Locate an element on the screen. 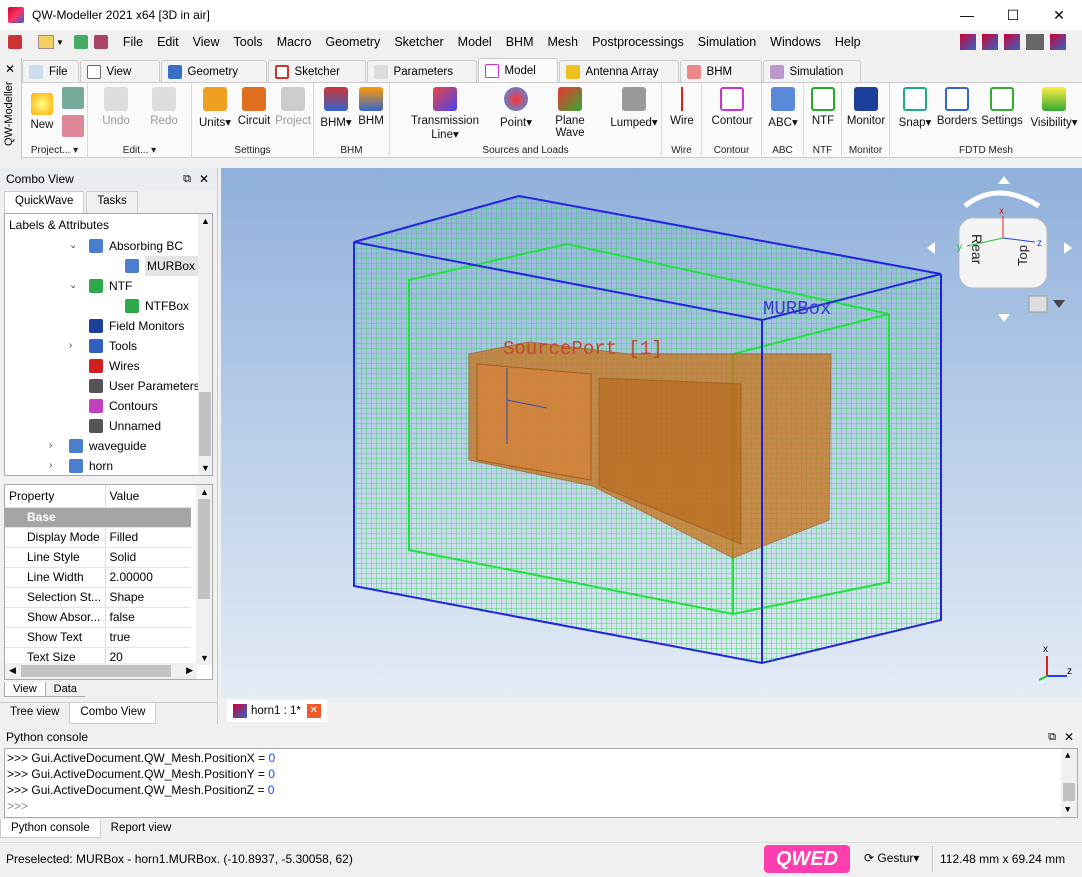 The width and height of the screenshot is (1082, 877). property-value: 2.00000 is located at coordinates (148, 577).